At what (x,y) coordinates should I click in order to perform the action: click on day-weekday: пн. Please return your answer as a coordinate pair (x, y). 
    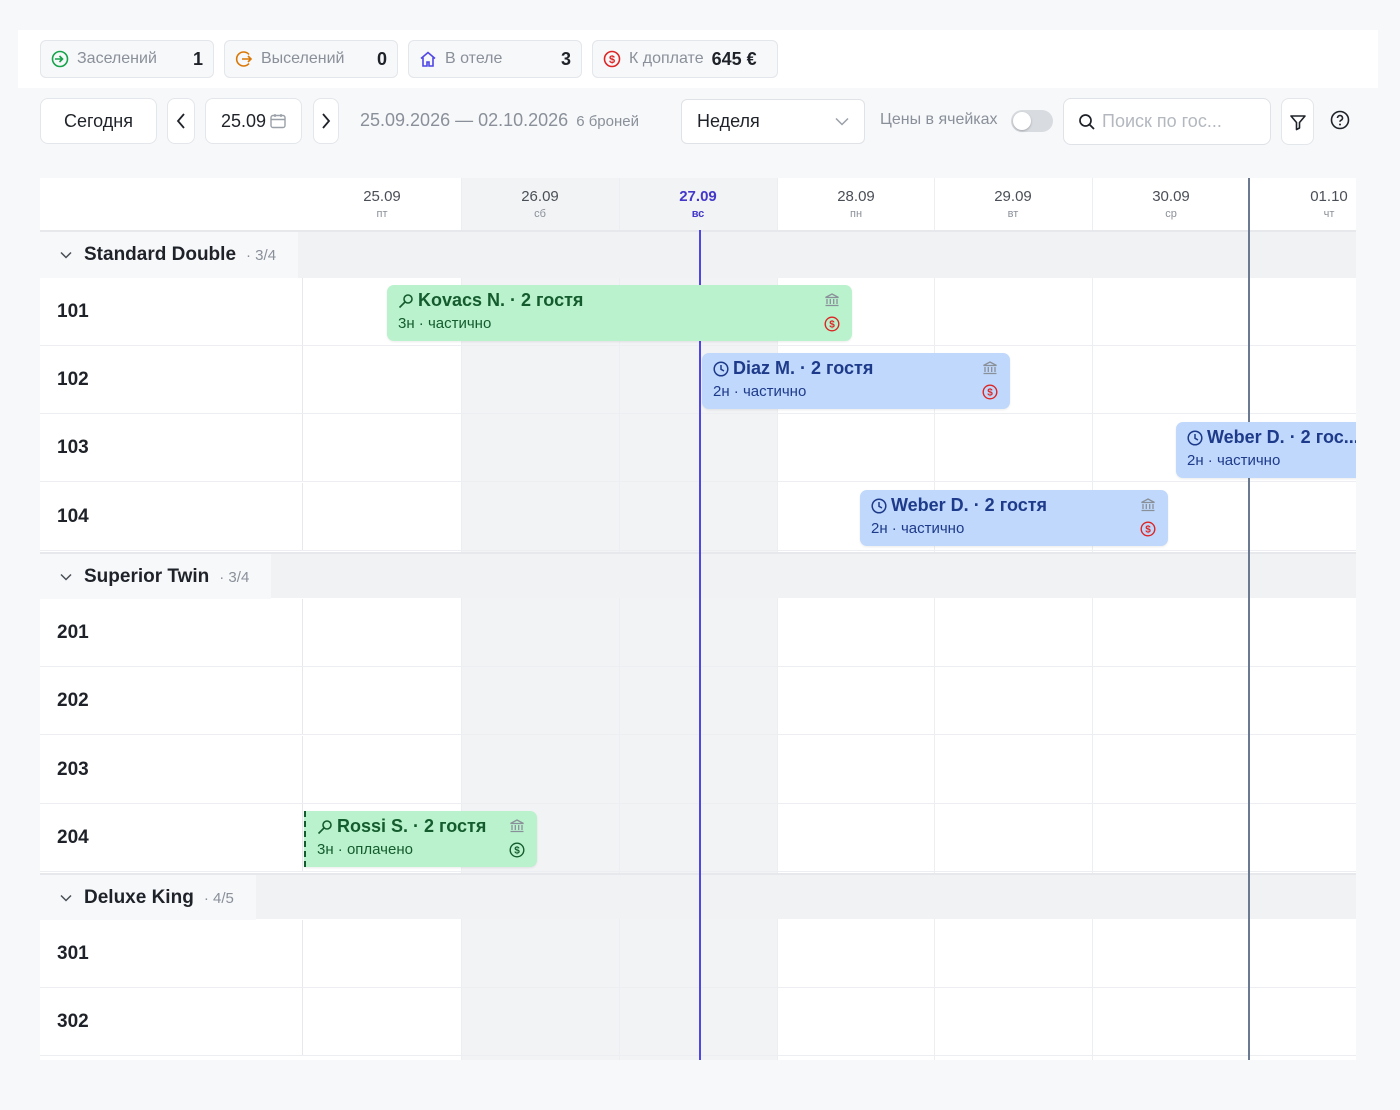
    Looking at the image, I should click on (856, 214).